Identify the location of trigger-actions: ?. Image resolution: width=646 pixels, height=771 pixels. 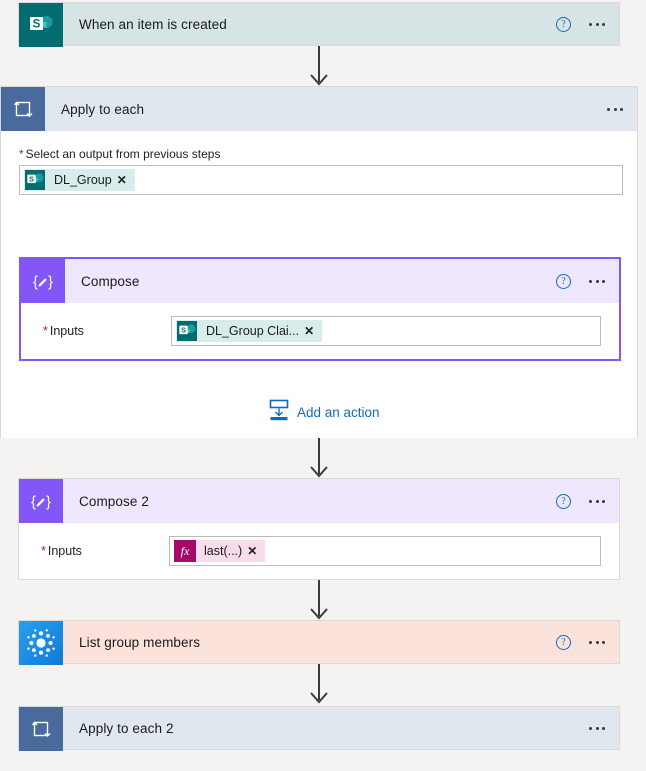
(587, 24).